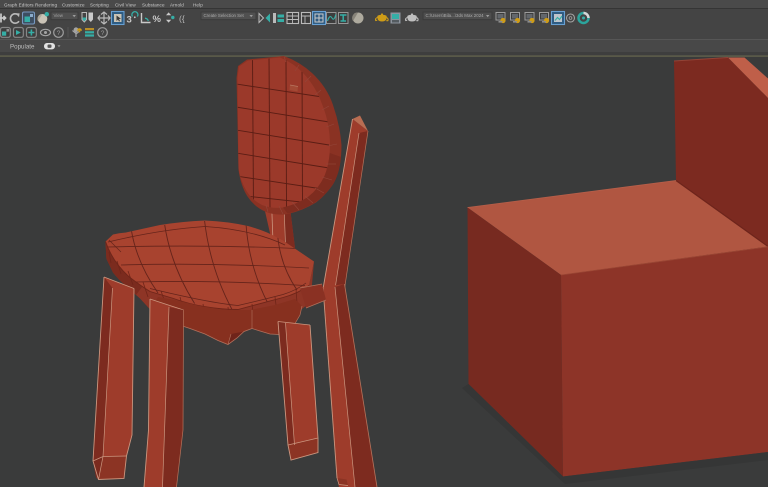 The width and height of the screenshot is (768, 487). I want to click on svg-text: Civil View, so click(125, 5).